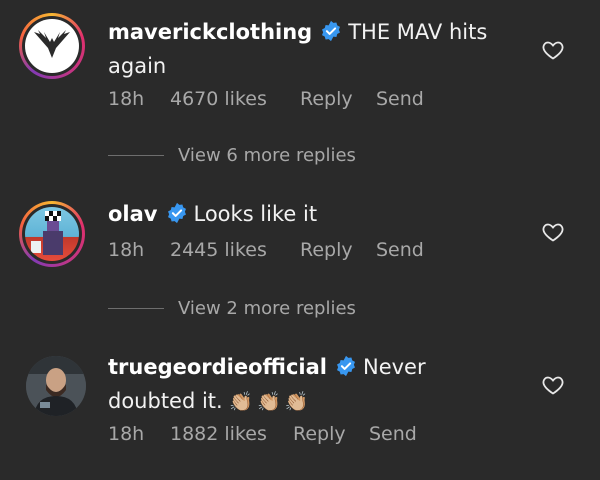 This screenshot has height=480, width=600. What do you see at coordinates (308, 49) in the screenshot?
I see `comment-body: maverickclothing THE MAV hits again` at bounding box center [308, 49].